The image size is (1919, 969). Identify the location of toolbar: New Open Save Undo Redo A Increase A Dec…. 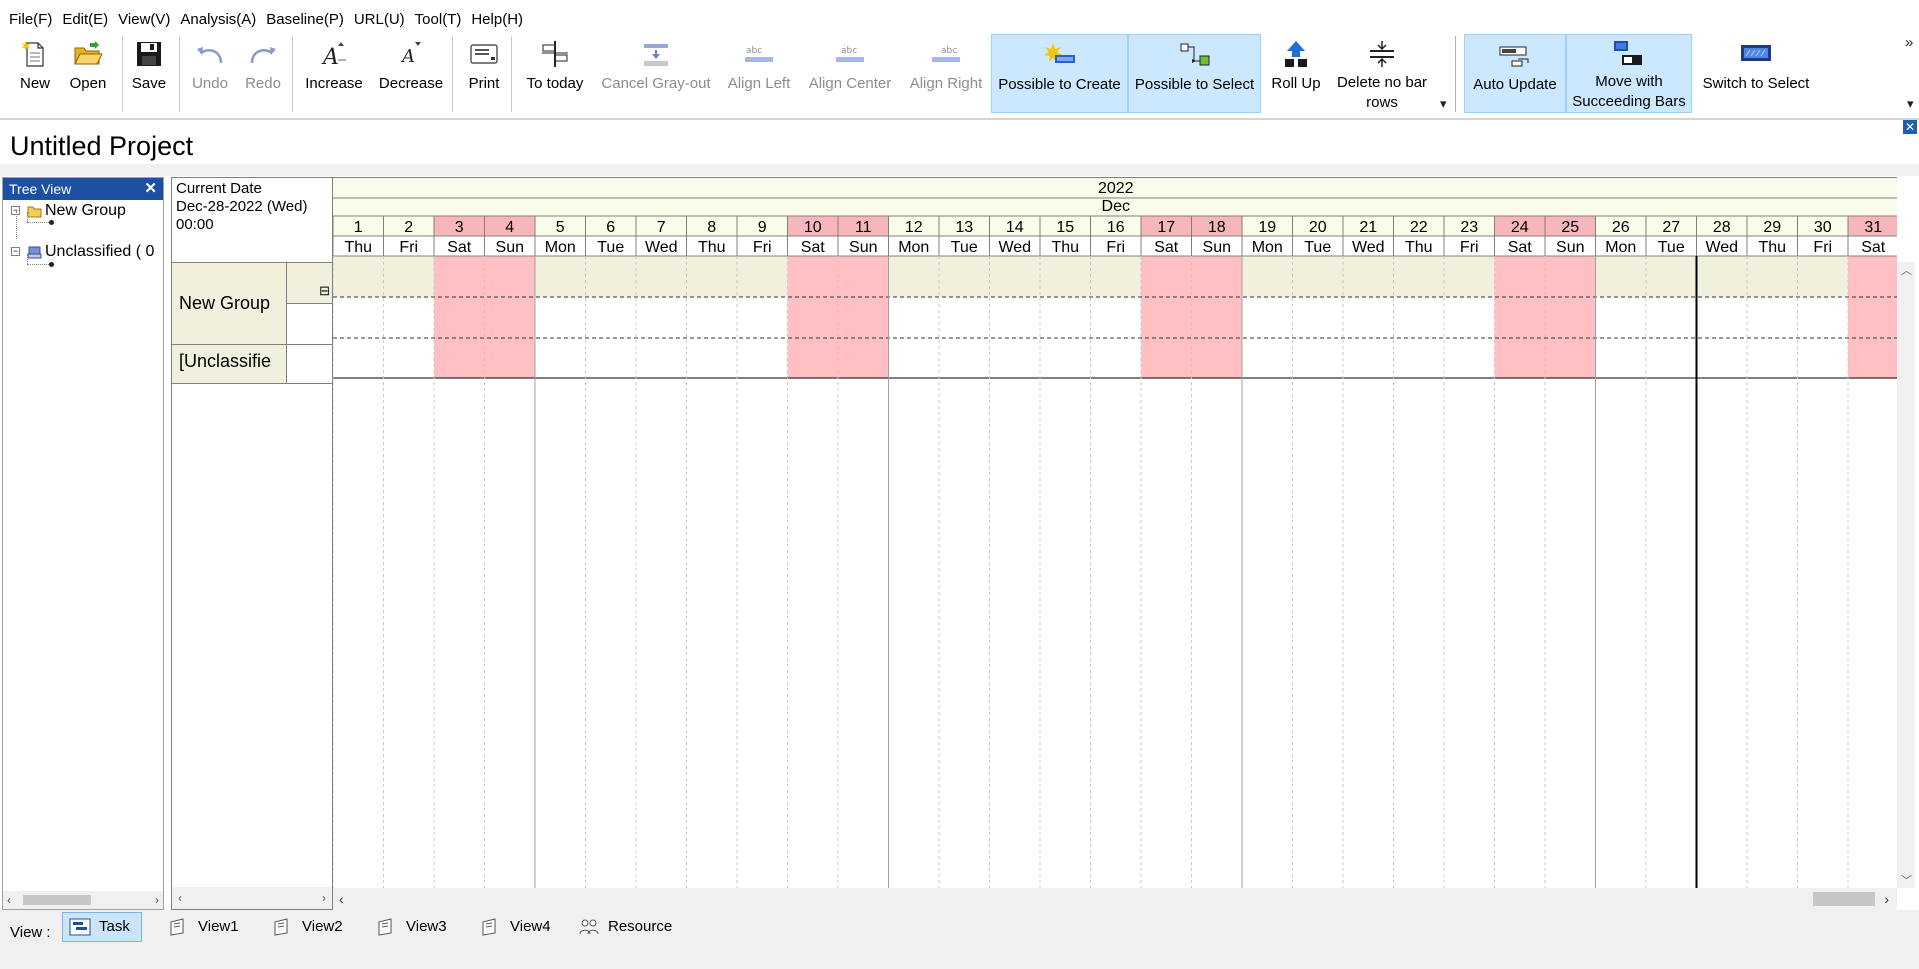
(959, 74).